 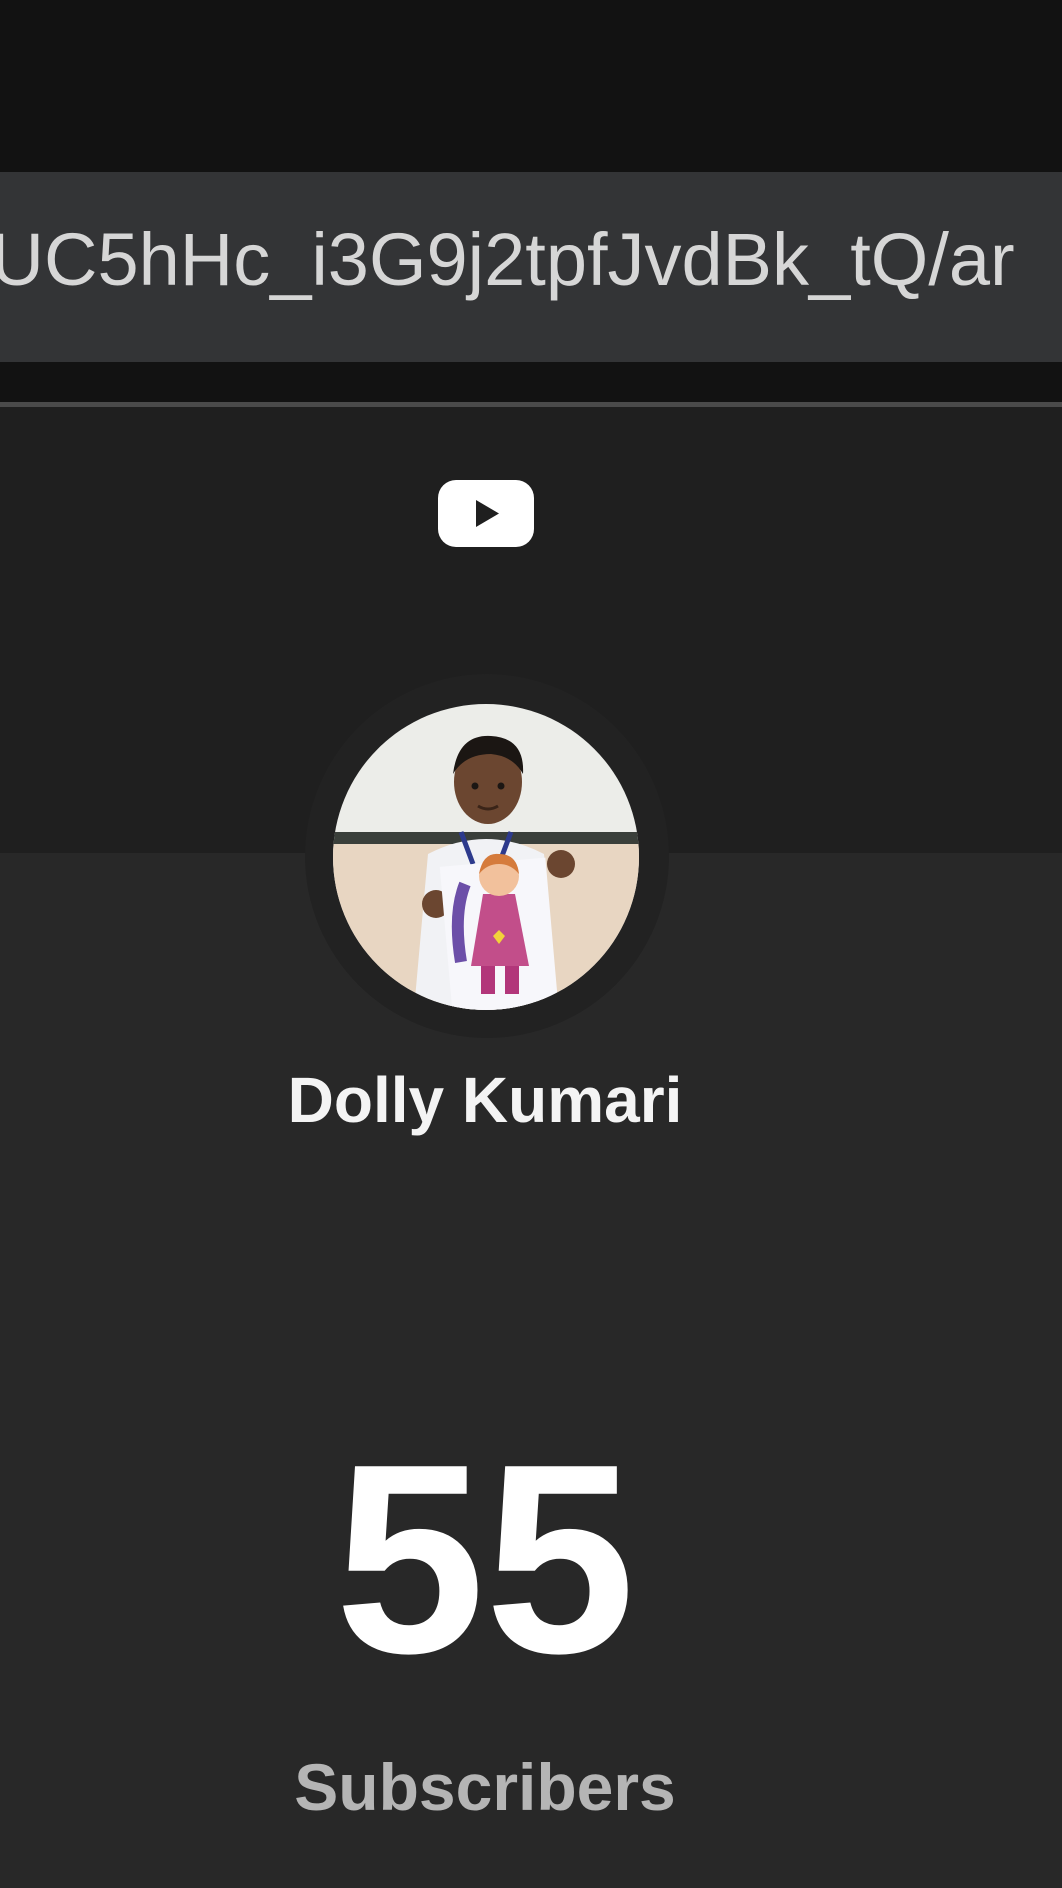 What do you see at coordinates (486, 513) in the screenshot?
I see `youtube-play-icon` at bounding box center [486, 513].